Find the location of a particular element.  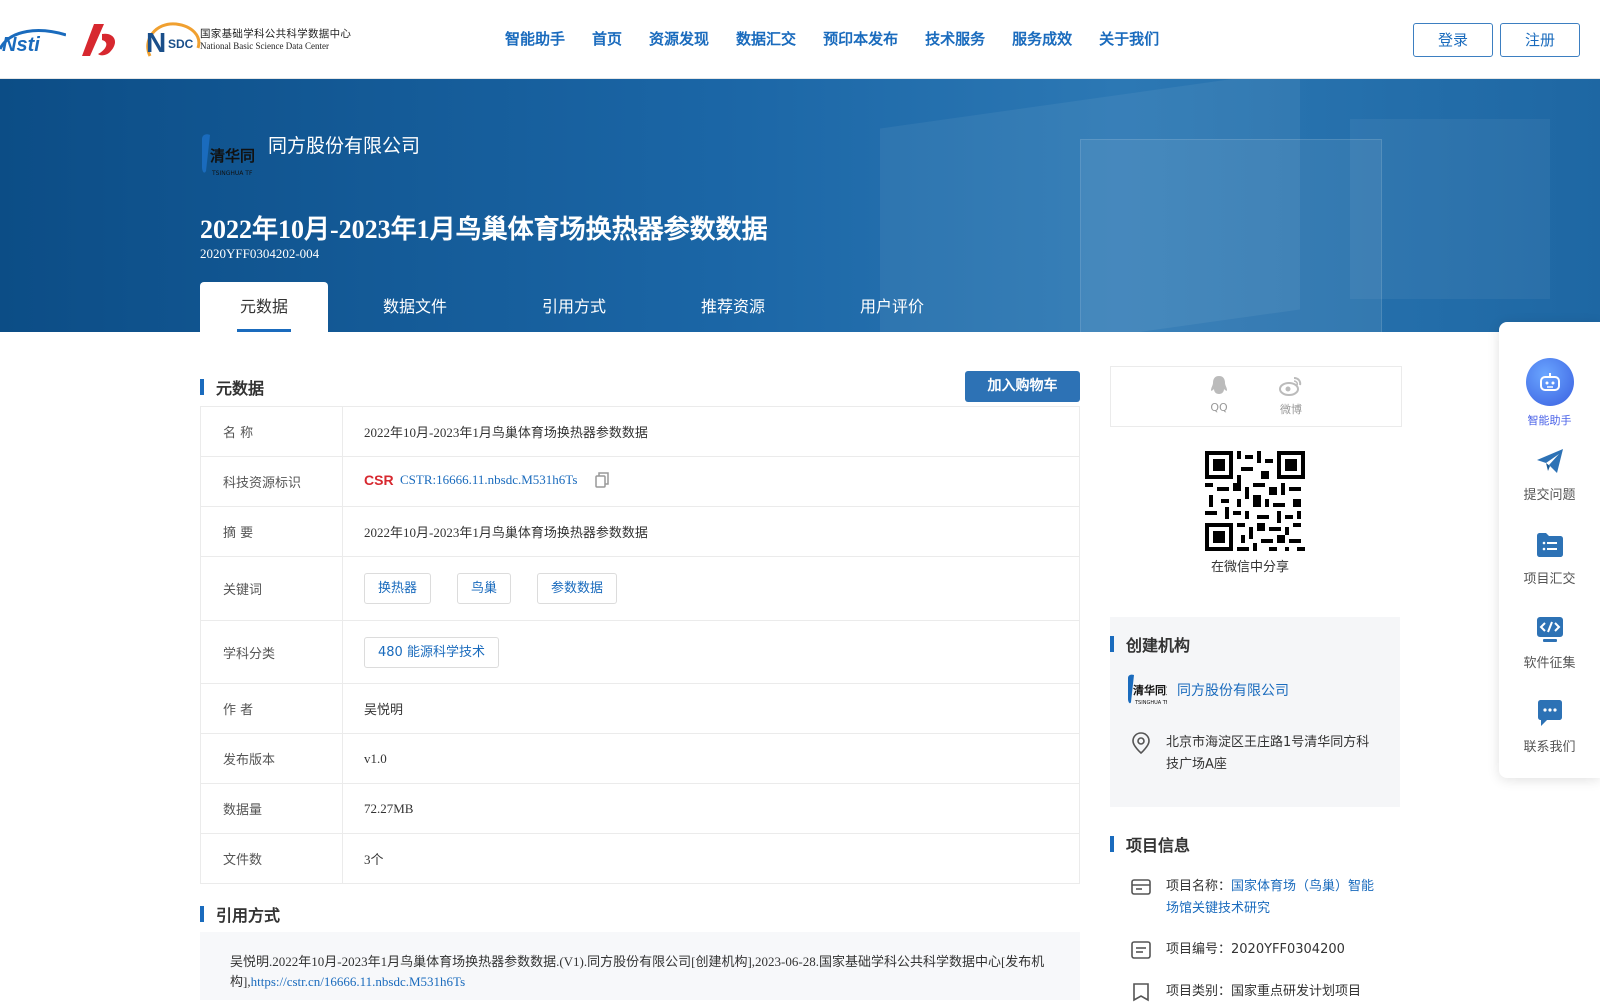

value-size: 72.27MB is located at coordinates (711, 808).